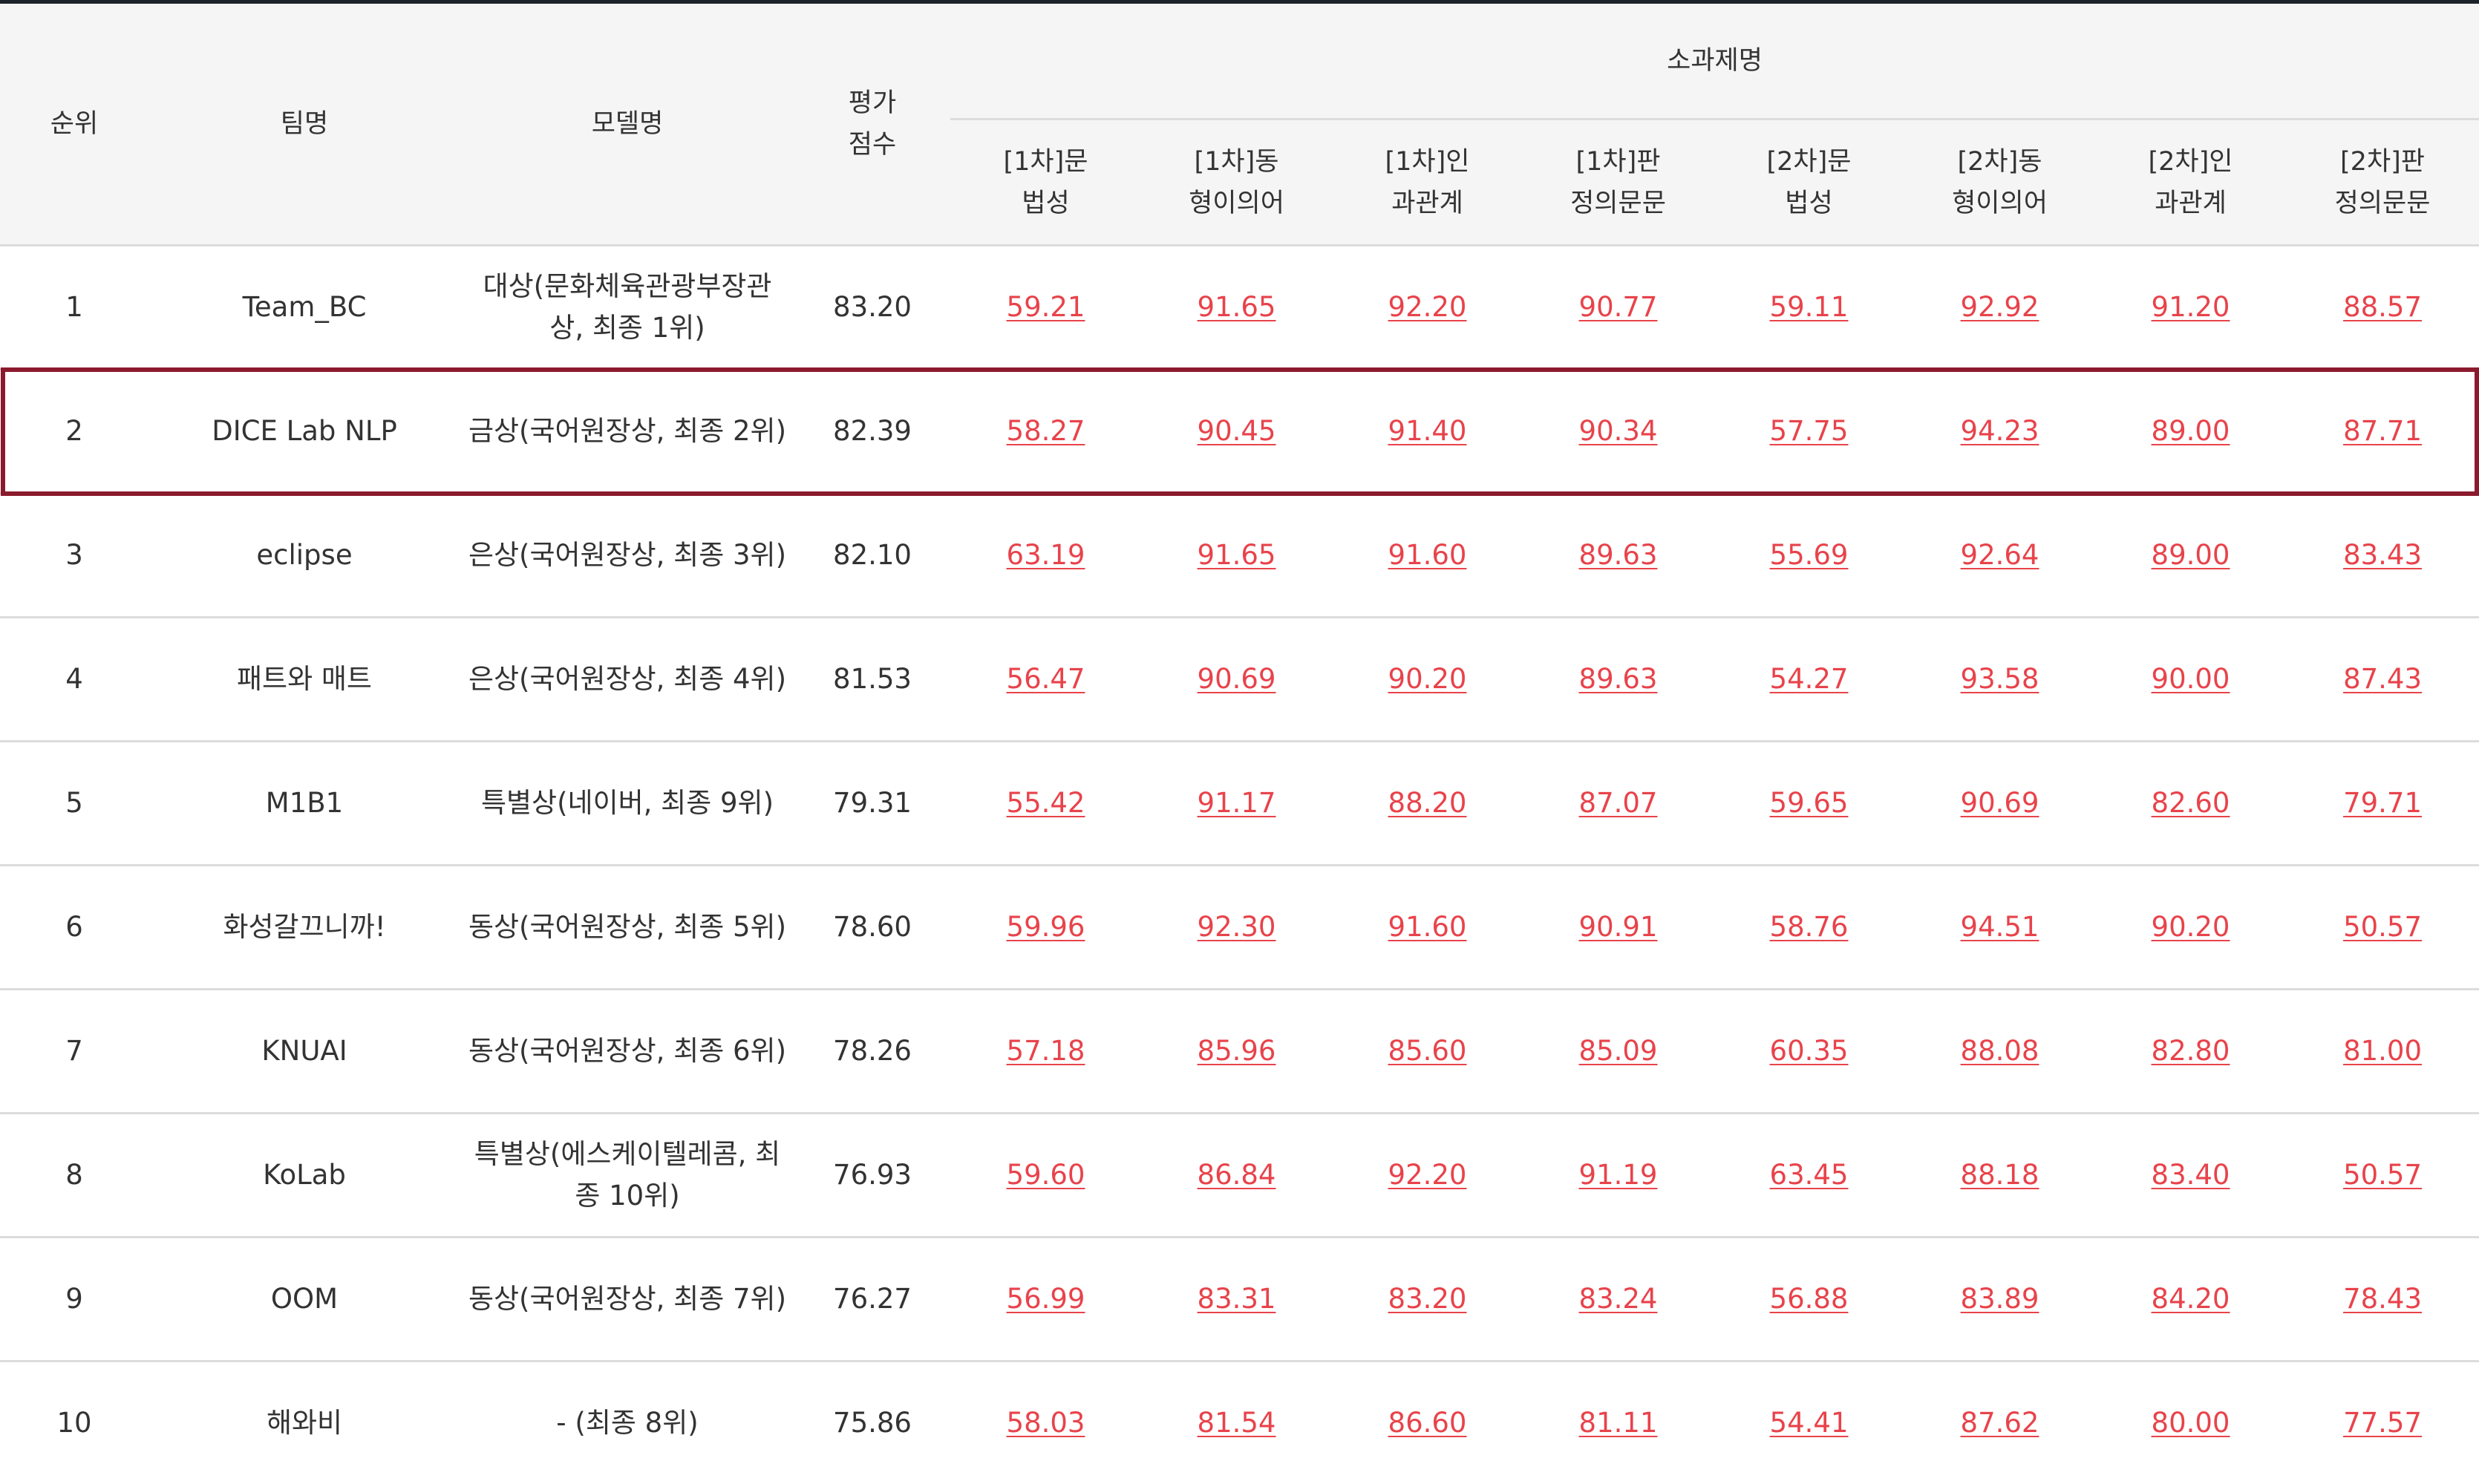  I want to click on subscore-link: 83.24, so click(1618, 1299).